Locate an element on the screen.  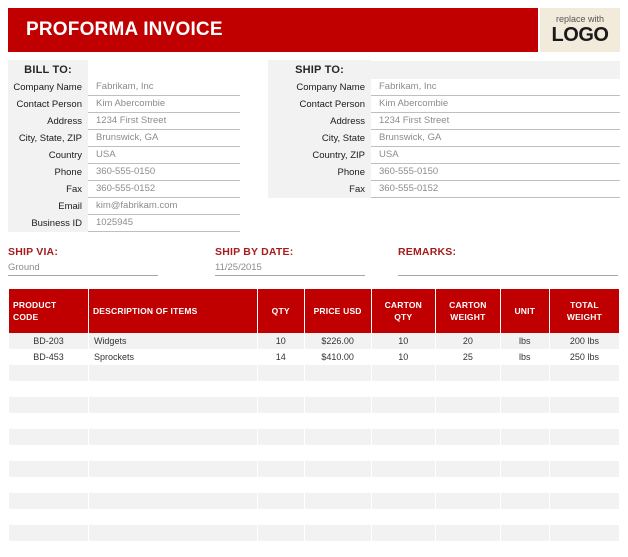
remarks-input is located at coordinates (508, 268).